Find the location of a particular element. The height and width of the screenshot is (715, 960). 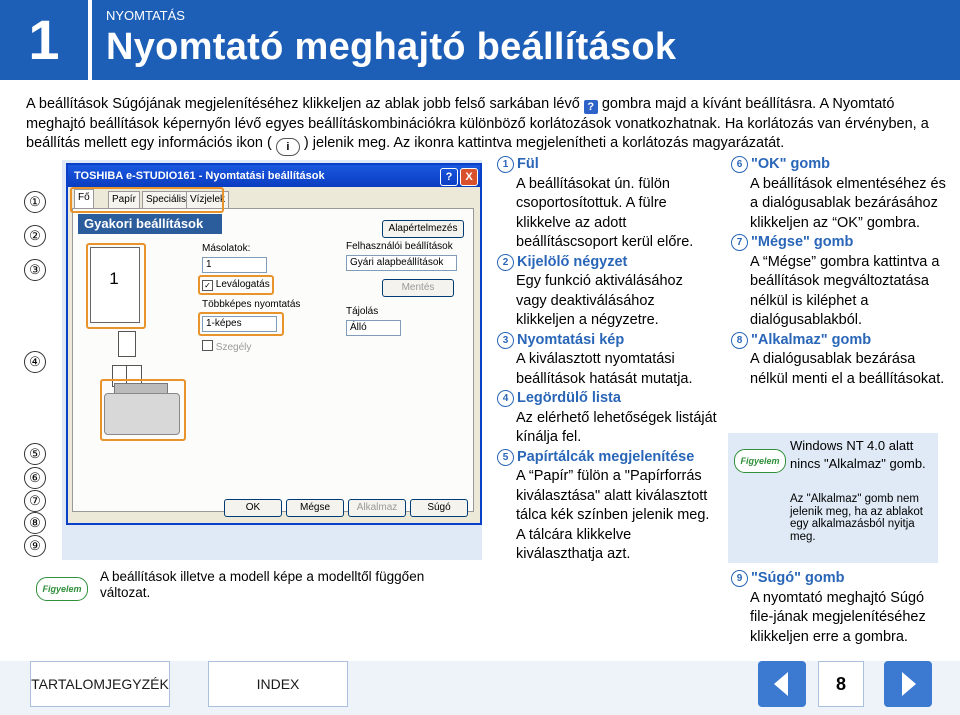

callout-6: ⑥ is located at coordinates (35, 478).